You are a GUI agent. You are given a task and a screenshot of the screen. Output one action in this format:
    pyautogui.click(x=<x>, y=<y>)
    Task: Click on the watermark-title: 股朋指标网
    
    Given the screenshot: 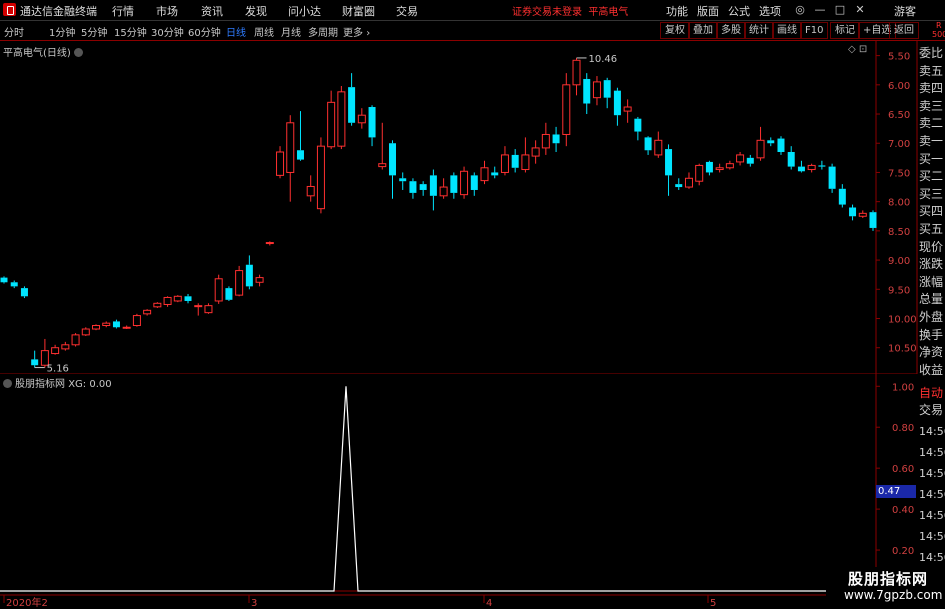 What is the action you would take?
    pyautogui.click(x=888, y=579)
    